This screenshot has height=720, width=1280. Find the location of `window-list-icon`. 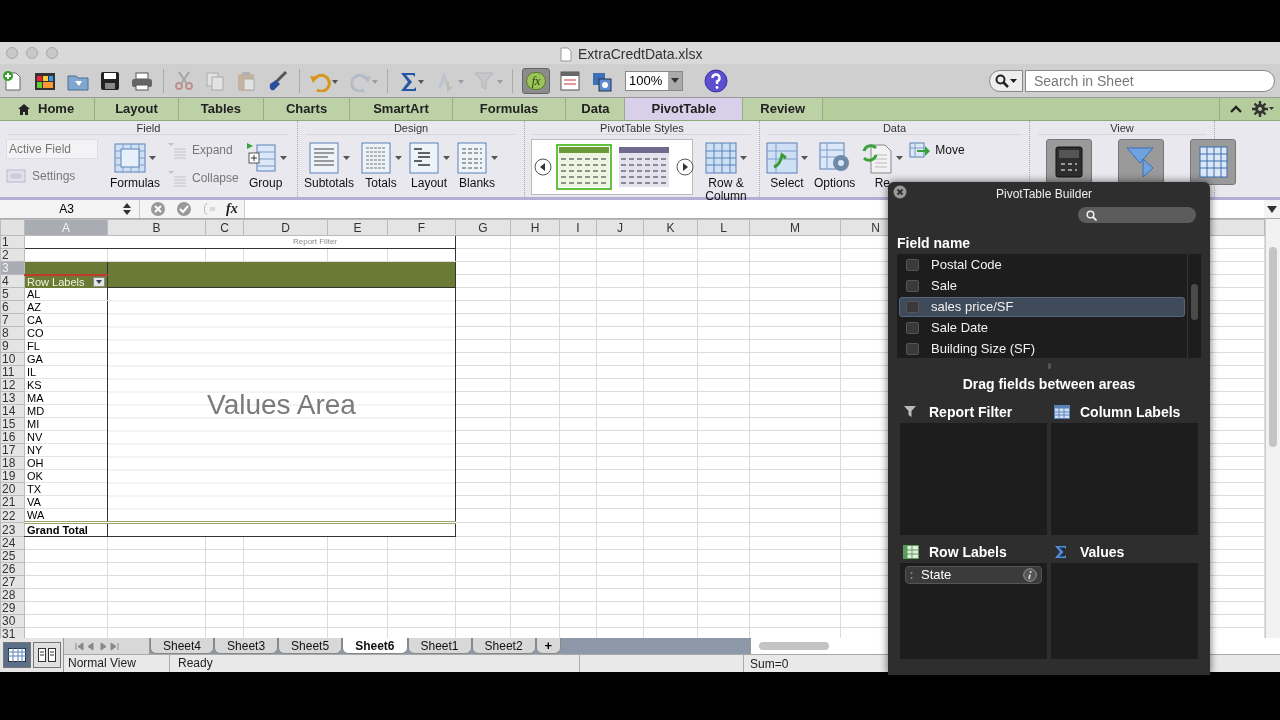

window-list-icon is located at coordinates (570, 80).